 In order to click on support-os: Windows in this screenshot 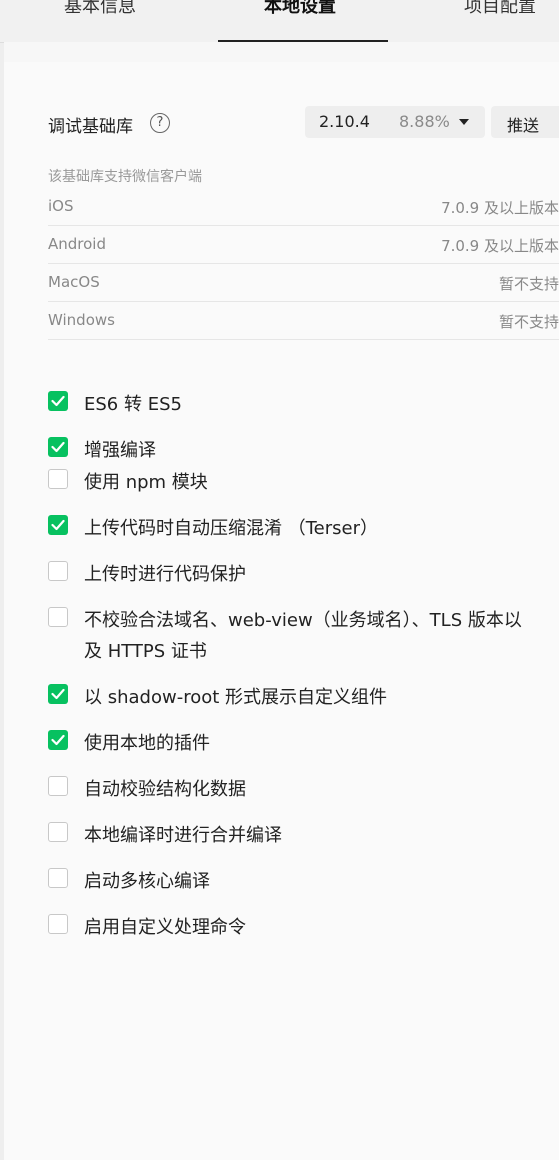, I will do `click(81, 320)`.